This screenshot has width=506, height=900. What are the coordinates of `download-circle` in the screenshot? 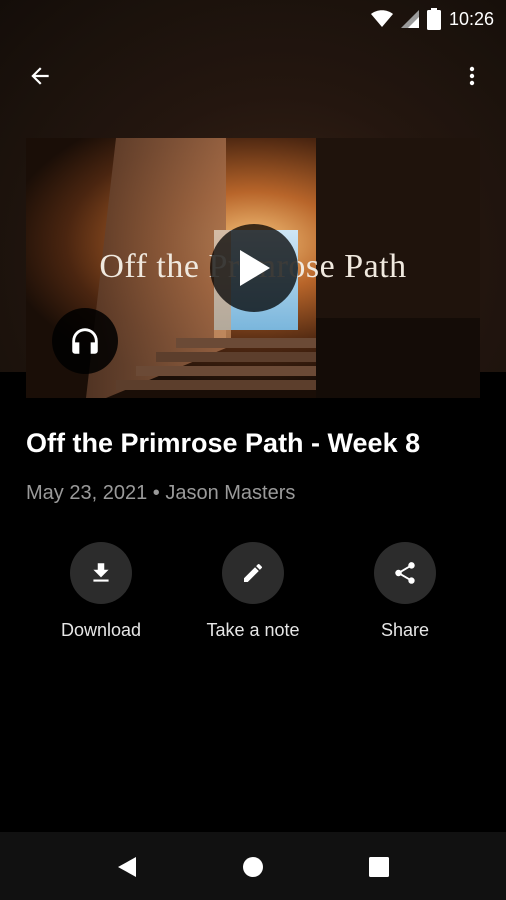 It's located at (101, 573).